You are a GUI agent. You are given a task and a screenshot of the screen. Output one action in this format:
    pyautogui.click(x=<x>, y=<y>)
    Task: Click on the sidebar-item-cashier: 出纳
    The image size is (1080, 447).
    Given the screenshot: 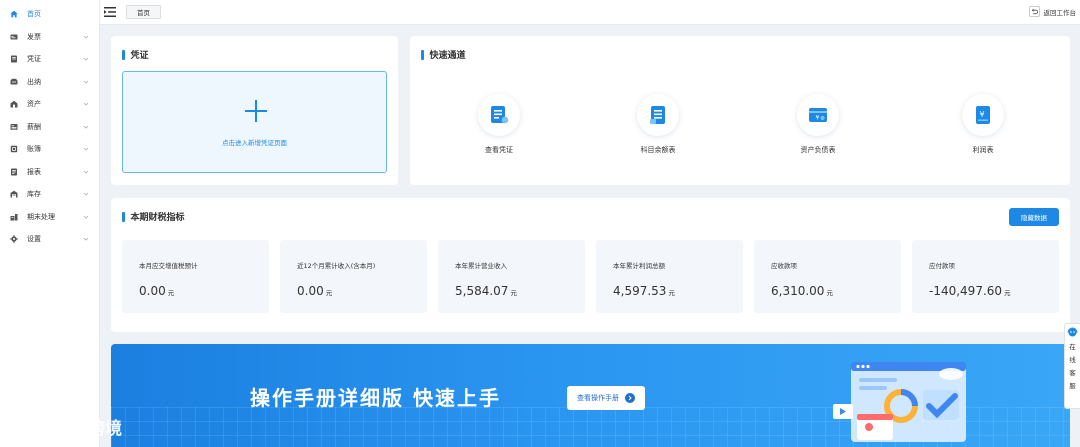 What is the action you would take?
    pyautogui.click(x=49, y=82)
    